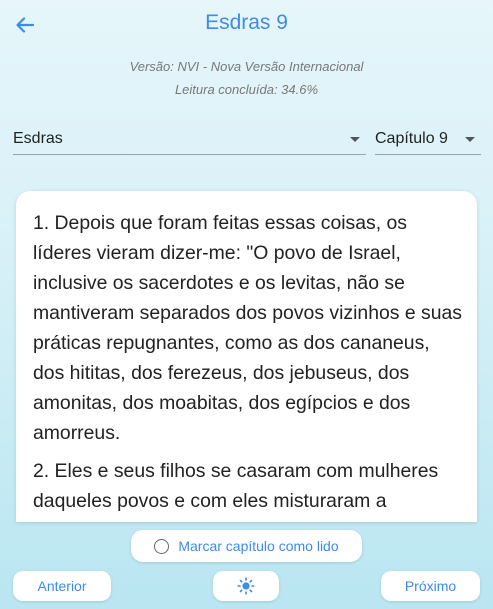 Image resolution: width=493 pixels, height=609 pixels. Describe the element at coordinates (258, 546) in the screenshot. I see `mark-chapter-read-label: Marcar capítulo como lido` at that location.